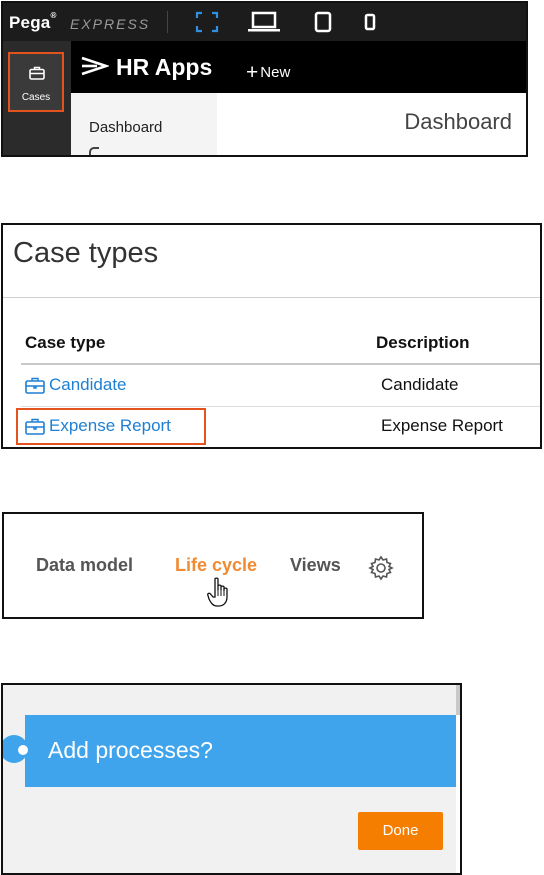  I want to click on case-type-link-candidate: Candidate, so click(76, 385).